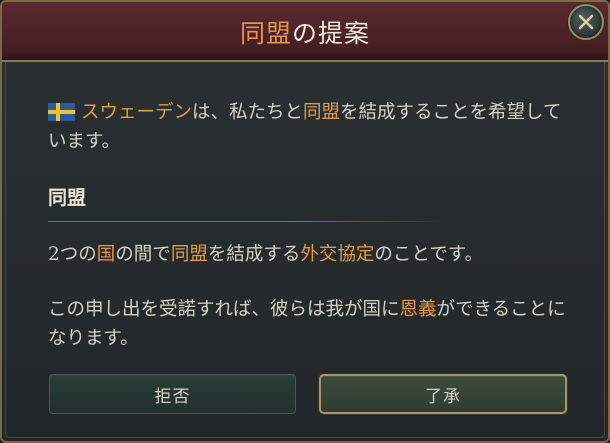 The width and height of the screenshot is (610, 443). I want to click on sweden-flag-icon, so click(61, 112).